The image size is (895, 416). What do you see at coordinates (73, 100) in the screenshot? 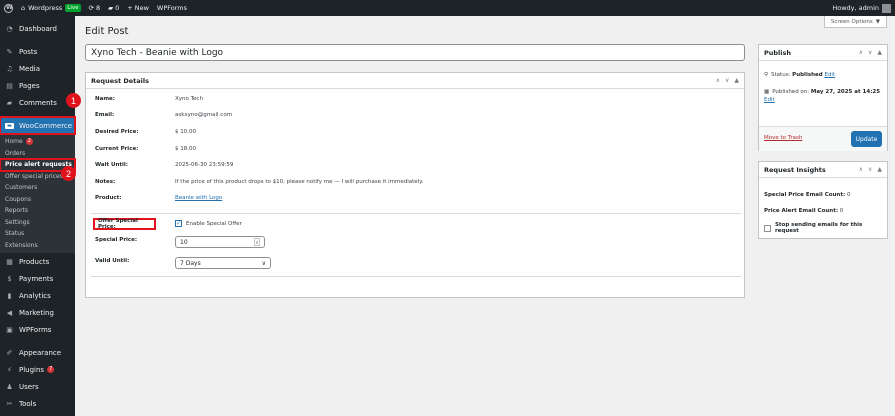
I see `callout-1: 1` at bounding box center [73, 100].